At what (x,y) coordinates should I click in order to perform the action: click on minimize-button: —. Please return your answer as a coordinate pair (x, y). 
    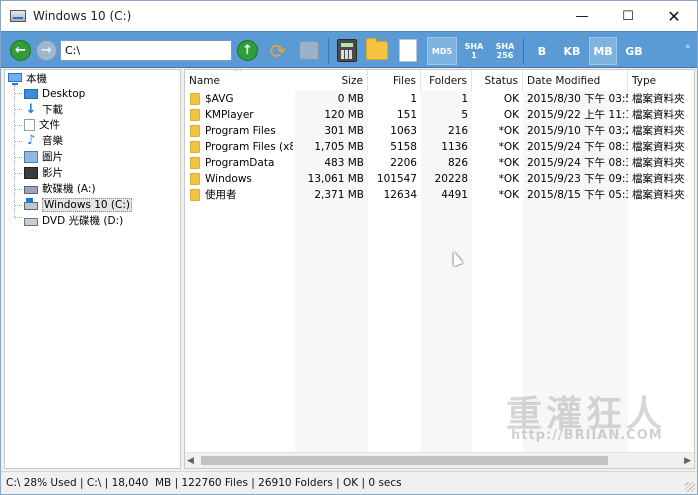
    Looking at the image, I should click on (582, 16).